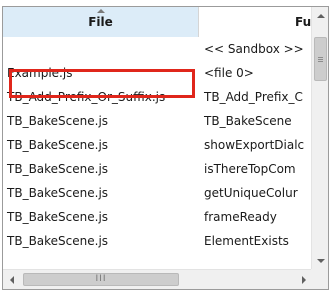  I want to click on arrow-down-icon, so click(320, 260).